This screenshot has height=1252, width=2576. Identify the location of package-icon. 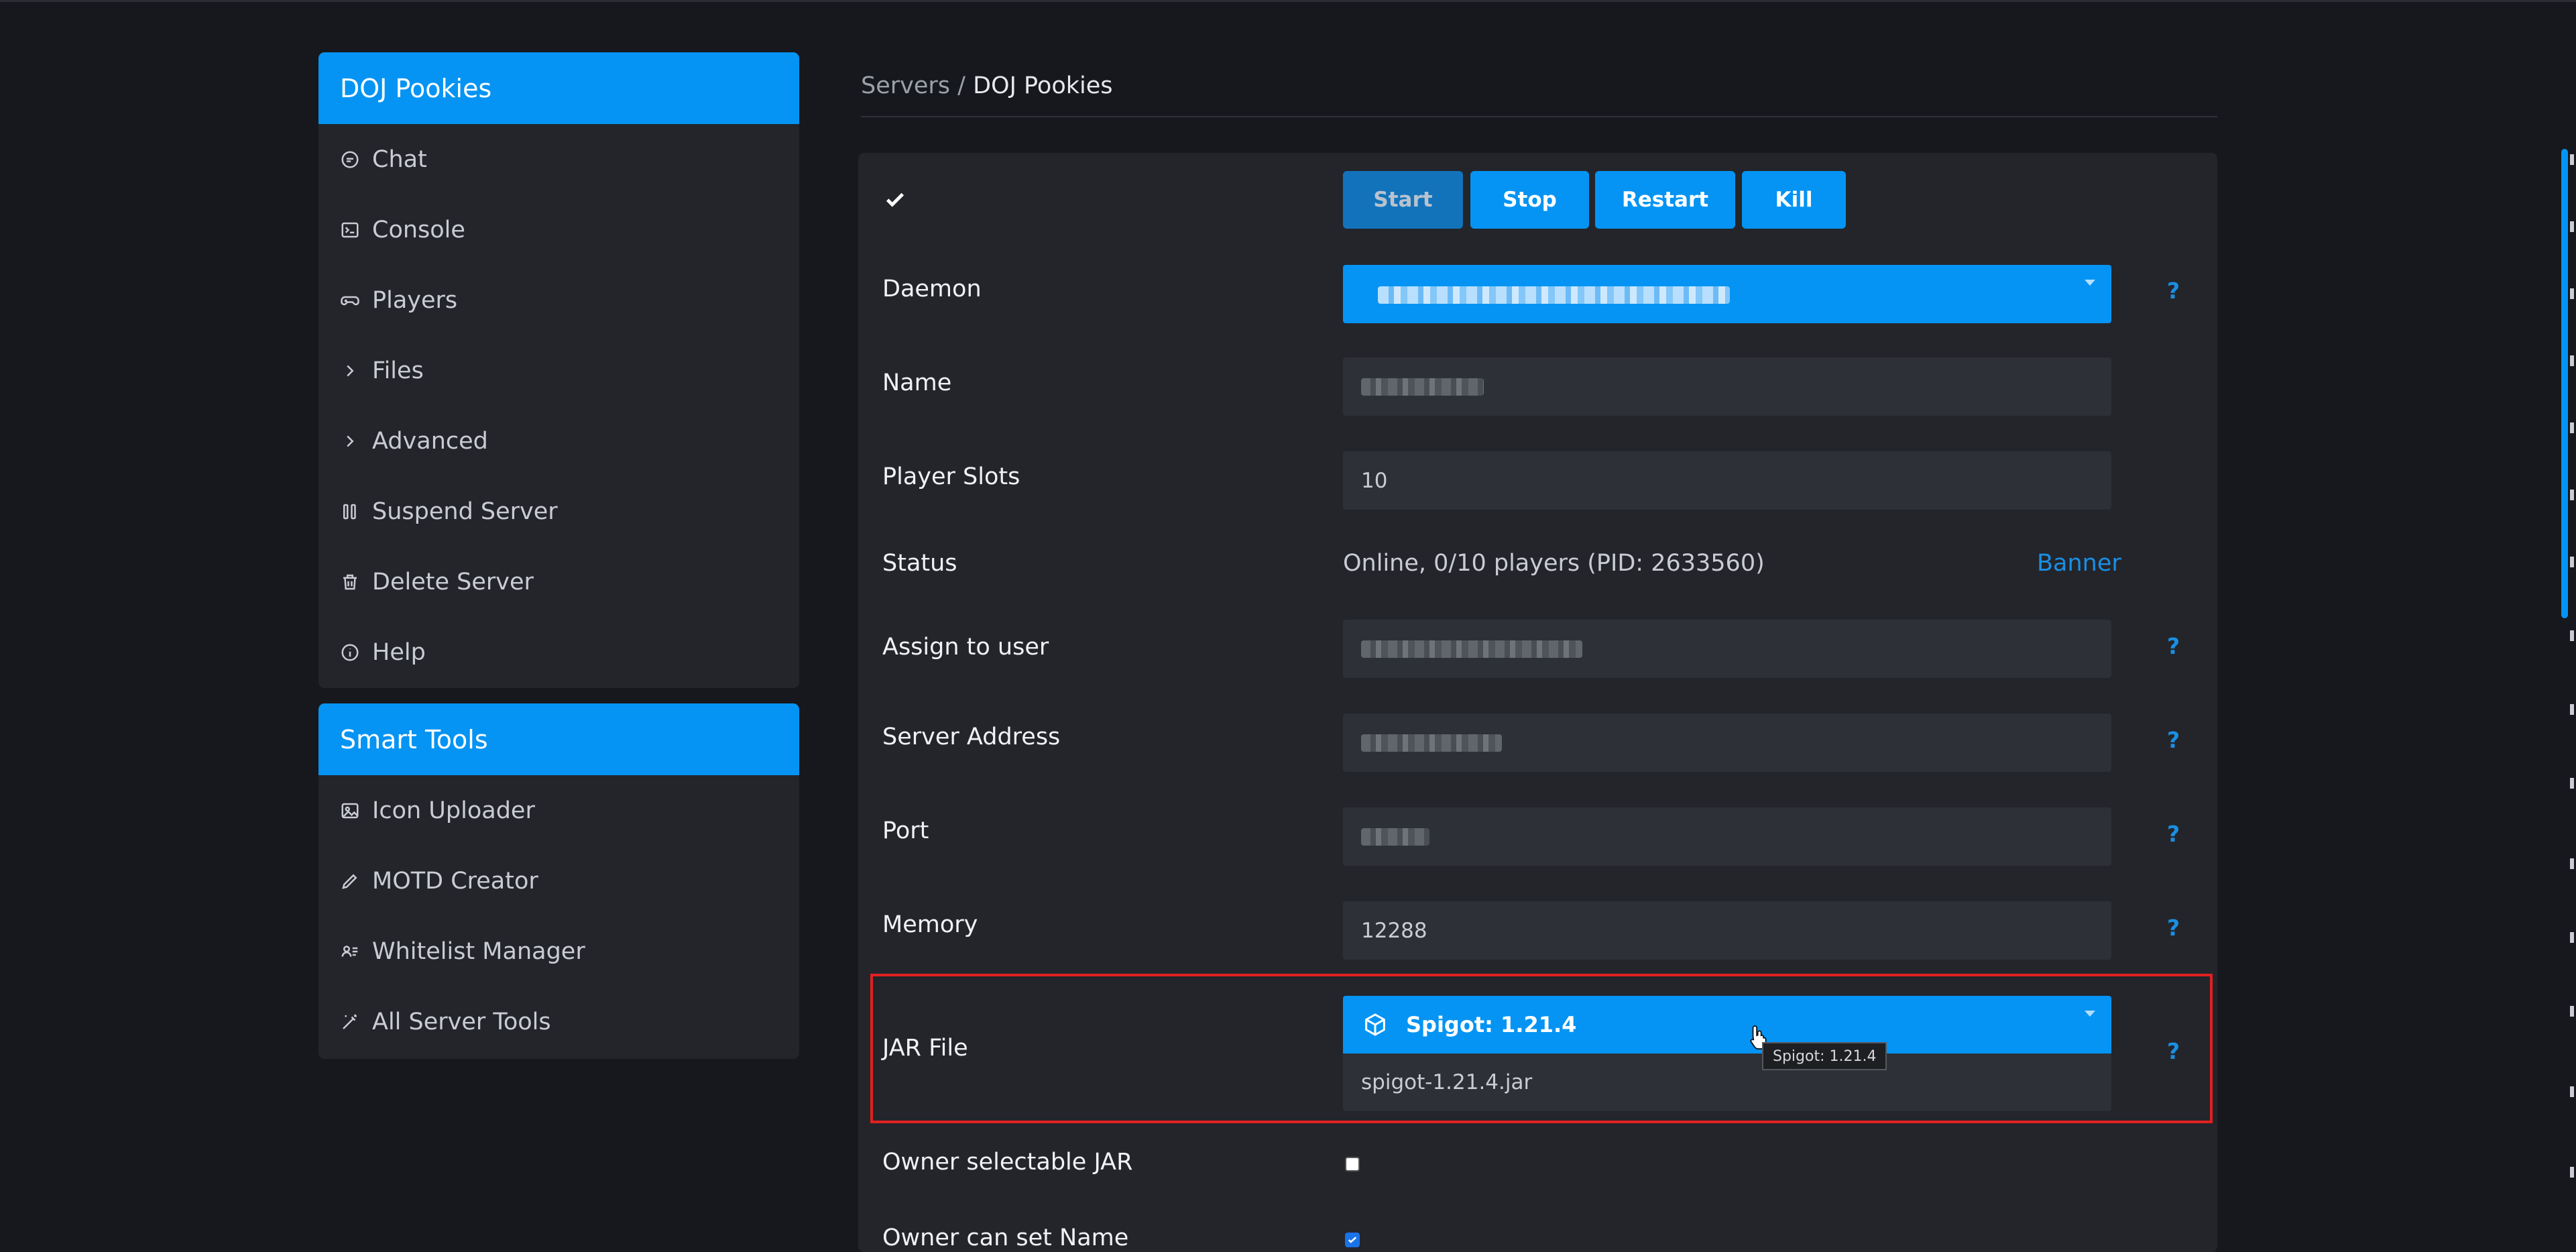
(1375, 1024).